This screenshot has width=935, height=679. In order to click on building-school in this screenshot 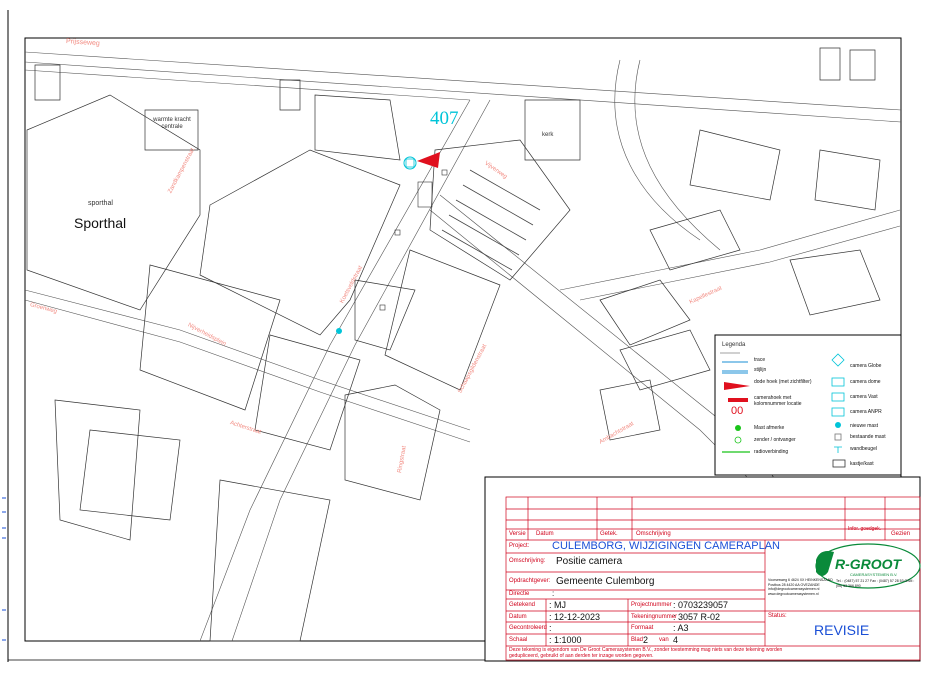, I will do `click(500, 210)`.